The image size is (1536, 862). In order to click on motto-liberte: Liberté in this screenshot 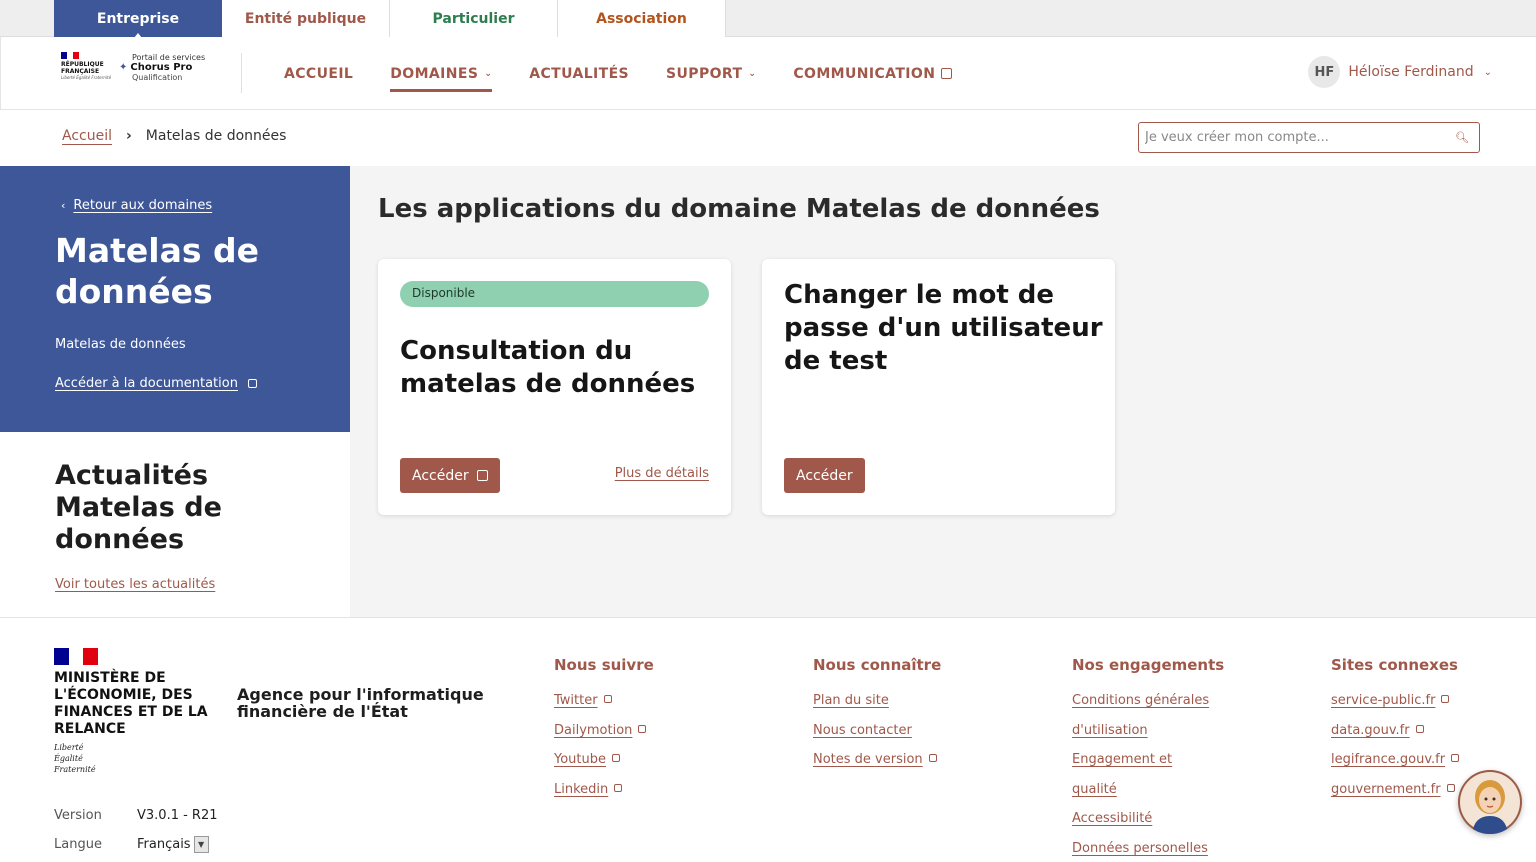, I will do `click(69, 747)`.